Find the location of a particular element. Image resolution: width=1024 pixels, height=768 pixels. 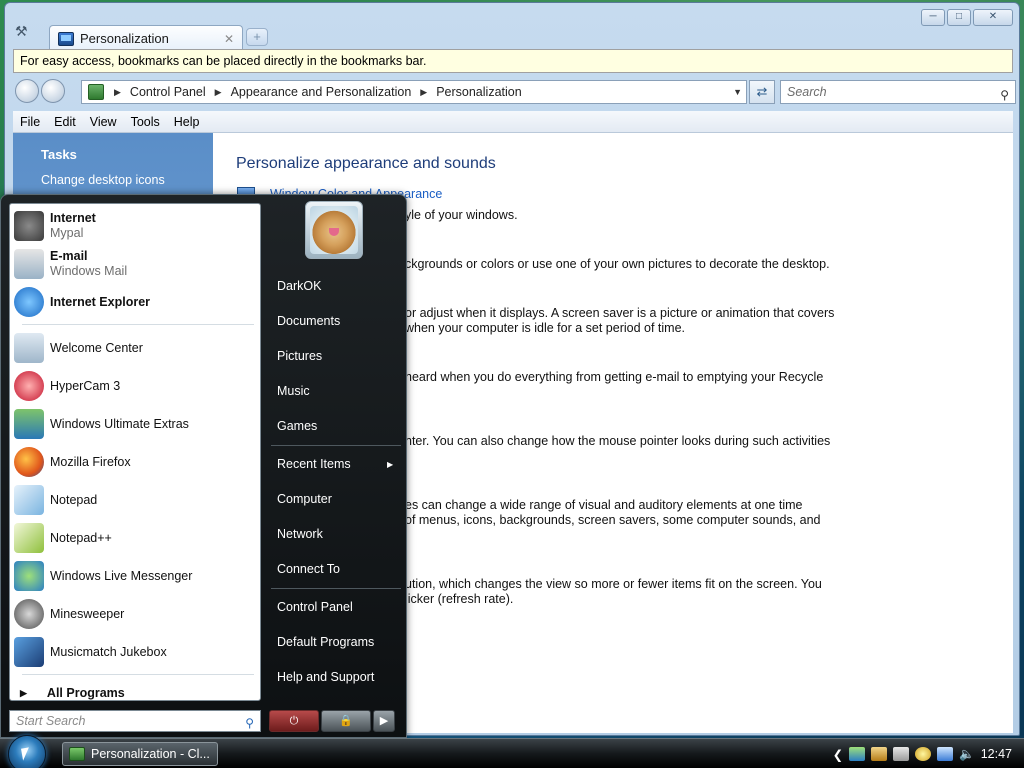

list-item: Windows Ultimate Extras is located at coordinates (136, 424).